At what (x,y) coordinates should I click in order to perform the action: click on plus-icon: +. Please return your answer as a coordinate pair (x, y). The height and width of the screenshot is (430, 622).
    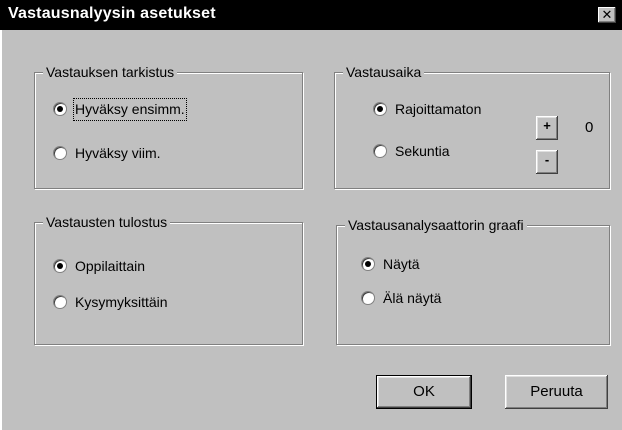
    Looking at the image, I should click on (547, 125).